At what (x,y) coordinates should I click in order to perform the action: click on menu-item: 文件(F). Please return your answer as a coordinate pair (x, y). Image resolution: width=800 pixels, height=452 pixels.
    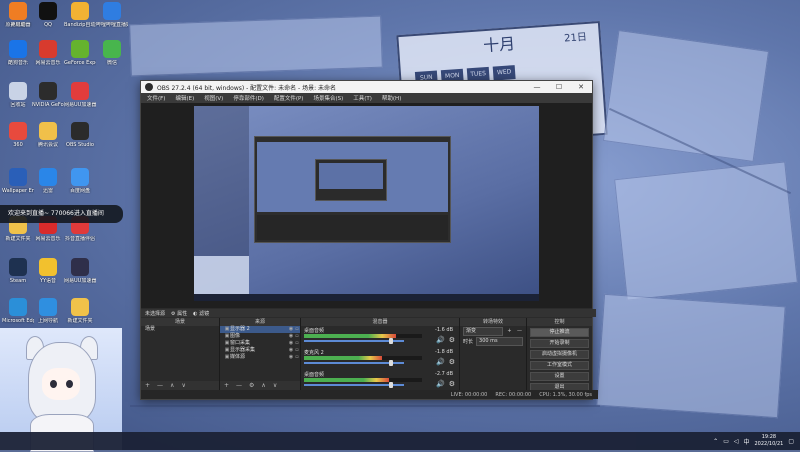
    Looking at the image, I should click on (156, 98).